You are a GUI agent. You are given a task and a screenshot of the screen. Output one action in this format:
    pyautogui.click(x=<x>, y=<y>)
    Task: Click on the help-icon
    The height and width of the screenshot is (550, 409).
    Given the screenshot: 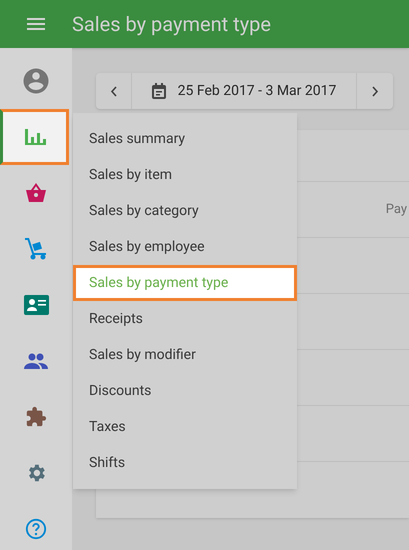 What is the action you would take?
    pyautogui.click(x=36, y=529)
    